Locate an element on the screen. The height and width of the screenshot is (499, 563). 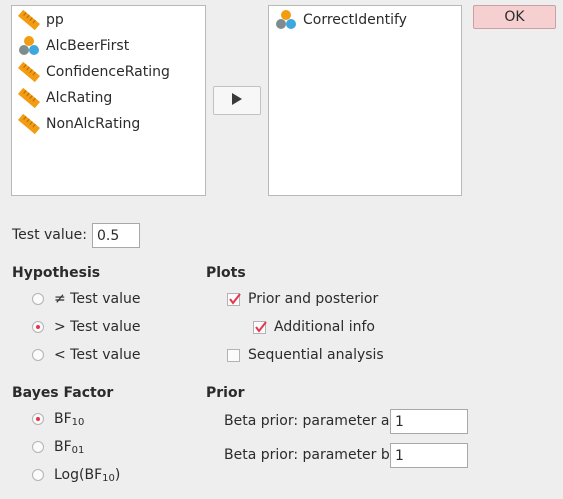
plot-option-additional-info: Additional info is located at coordinates (314, 327).